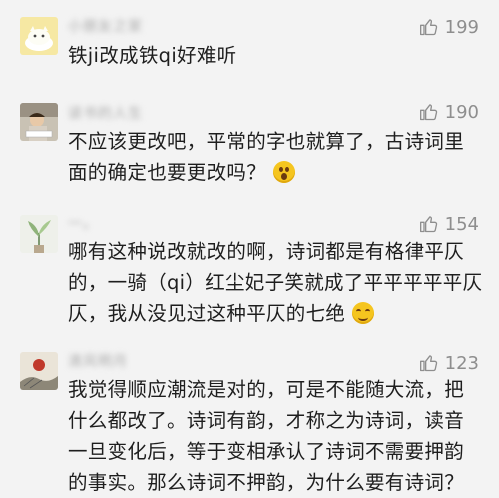  I want to click on like-button: 199, so click(449, 27).